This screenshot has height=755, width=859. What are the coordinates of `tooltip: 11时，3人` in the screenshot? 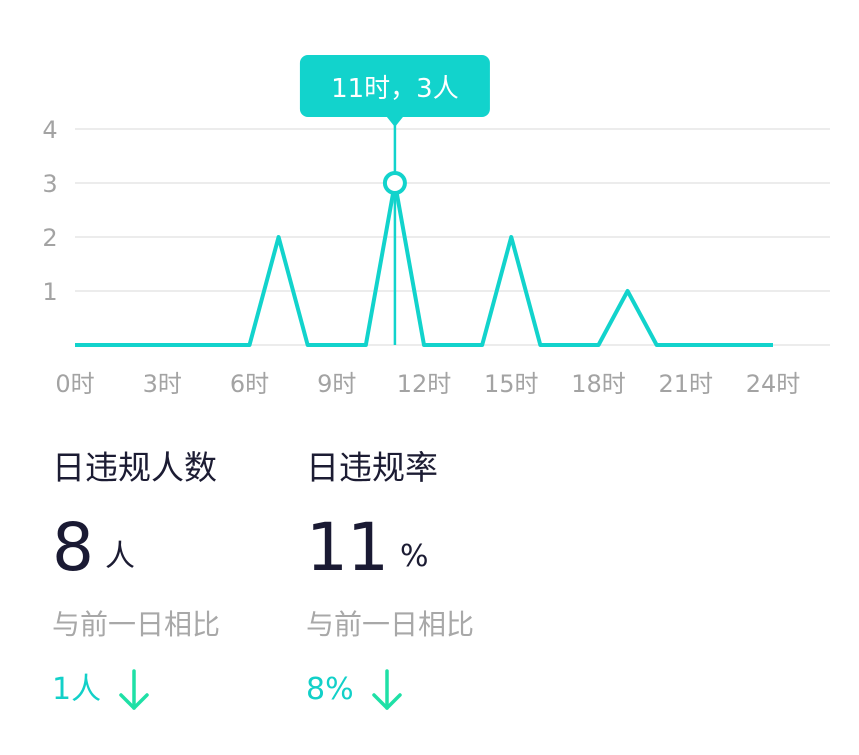 It's located at (394, 200).